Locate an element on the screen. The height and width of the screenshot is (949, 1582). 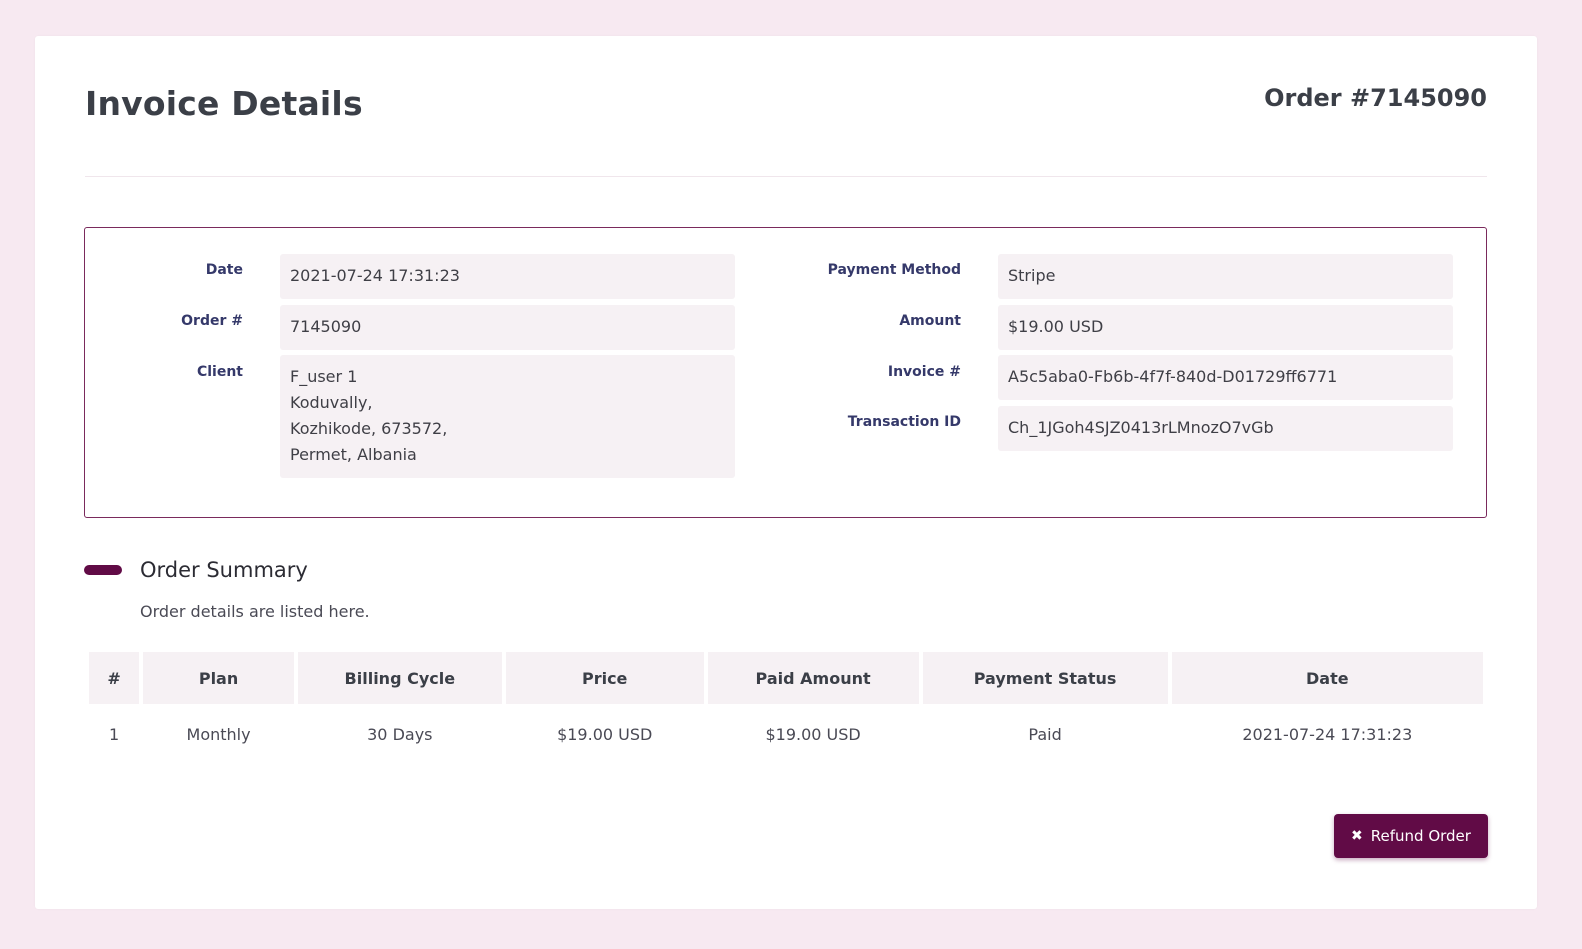
payment-method-label: Payment Method is located at coordinates (894, 270).